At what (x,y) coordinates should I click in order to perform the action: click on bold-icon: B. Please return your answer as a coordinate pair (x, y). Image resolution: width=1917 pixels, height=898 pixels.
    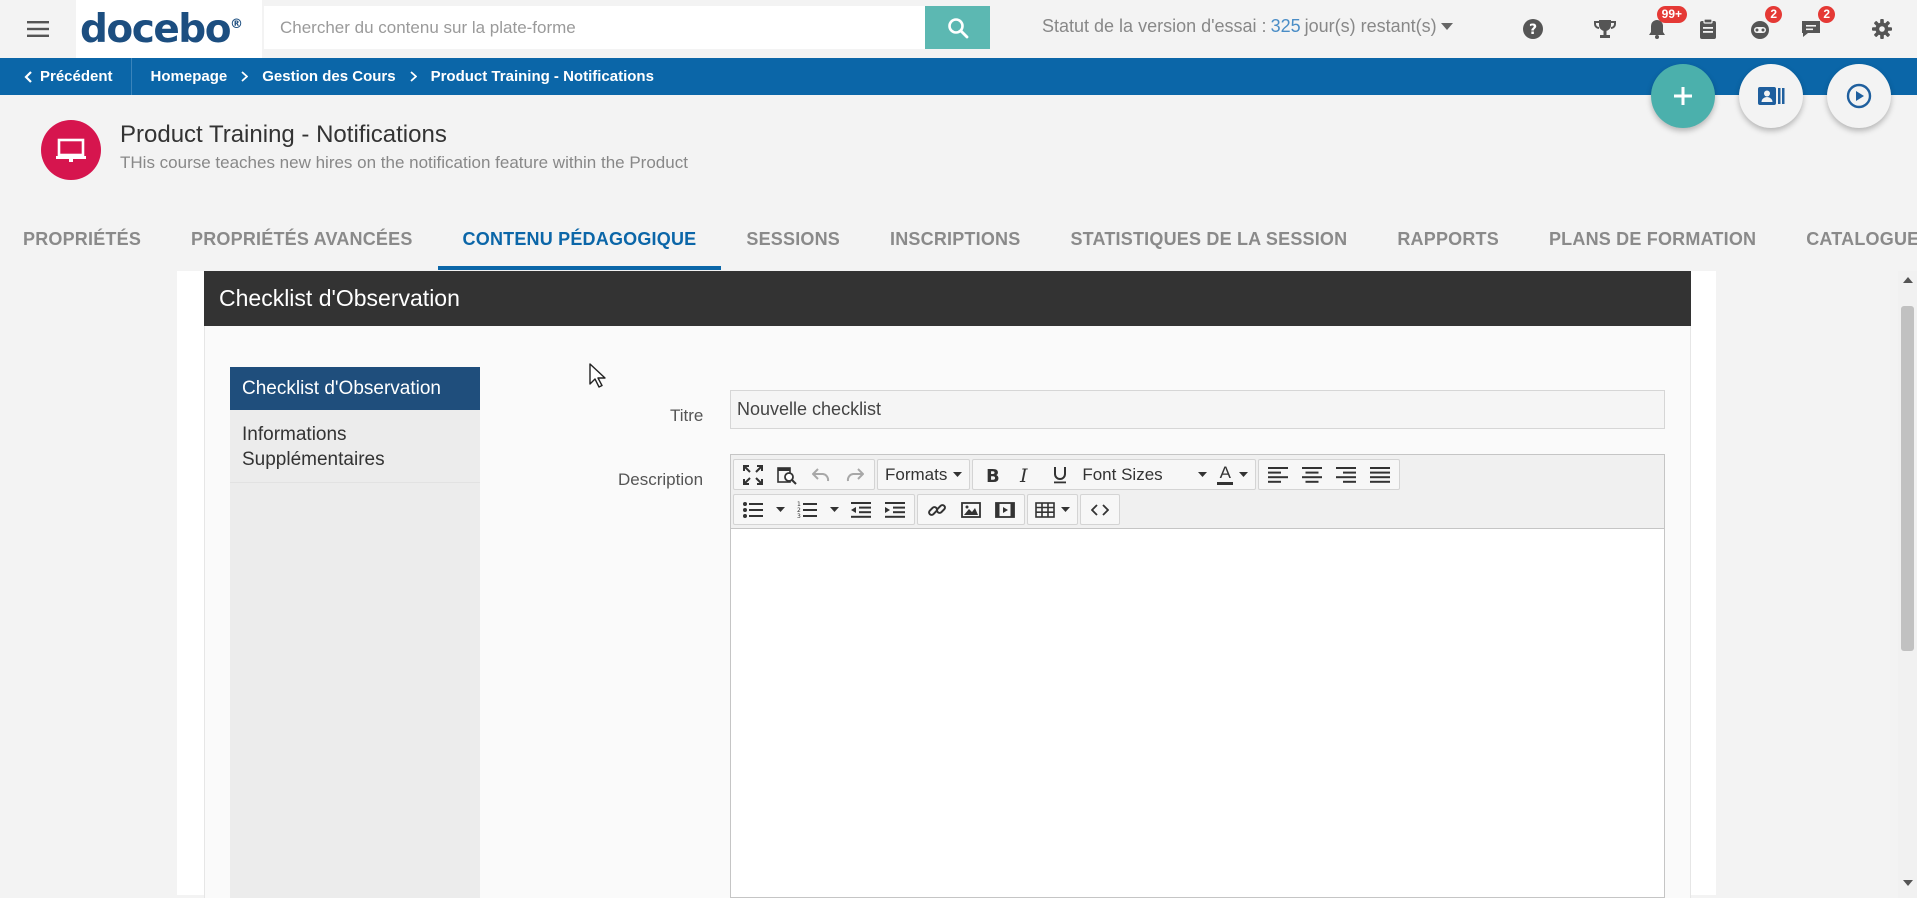
    Looking at the image, I should click on (992, 474).